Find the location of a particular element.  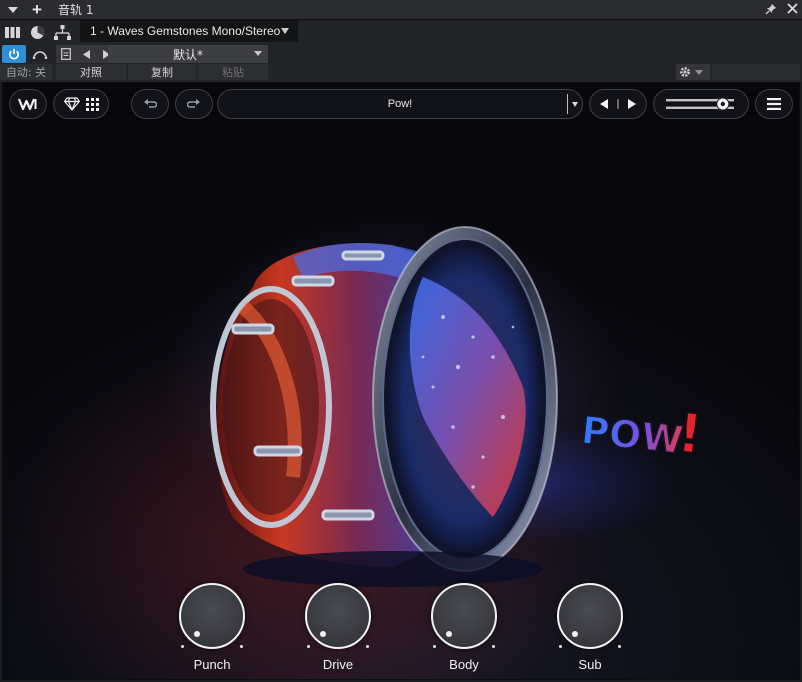

paste-button: 粘贴 is located at coordinates (233, 72).